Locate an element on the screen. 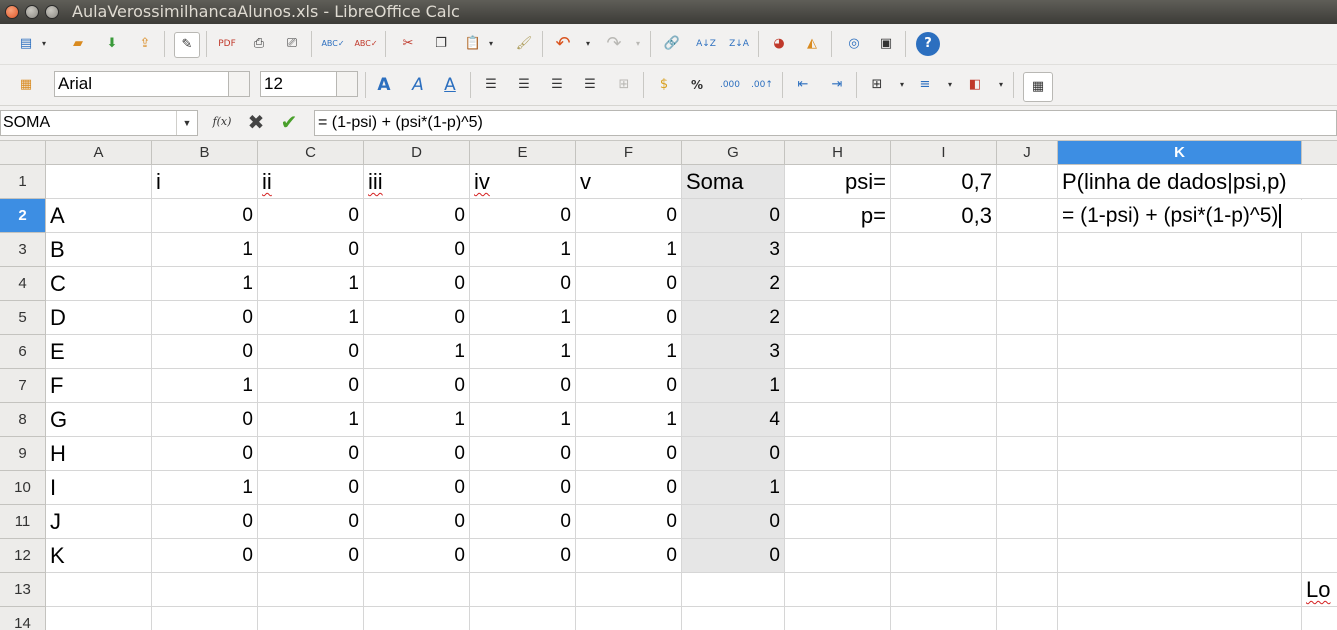 This screenshot has width=1337, height=630. cell-g4: 2 is located at coordinates (733, 284).